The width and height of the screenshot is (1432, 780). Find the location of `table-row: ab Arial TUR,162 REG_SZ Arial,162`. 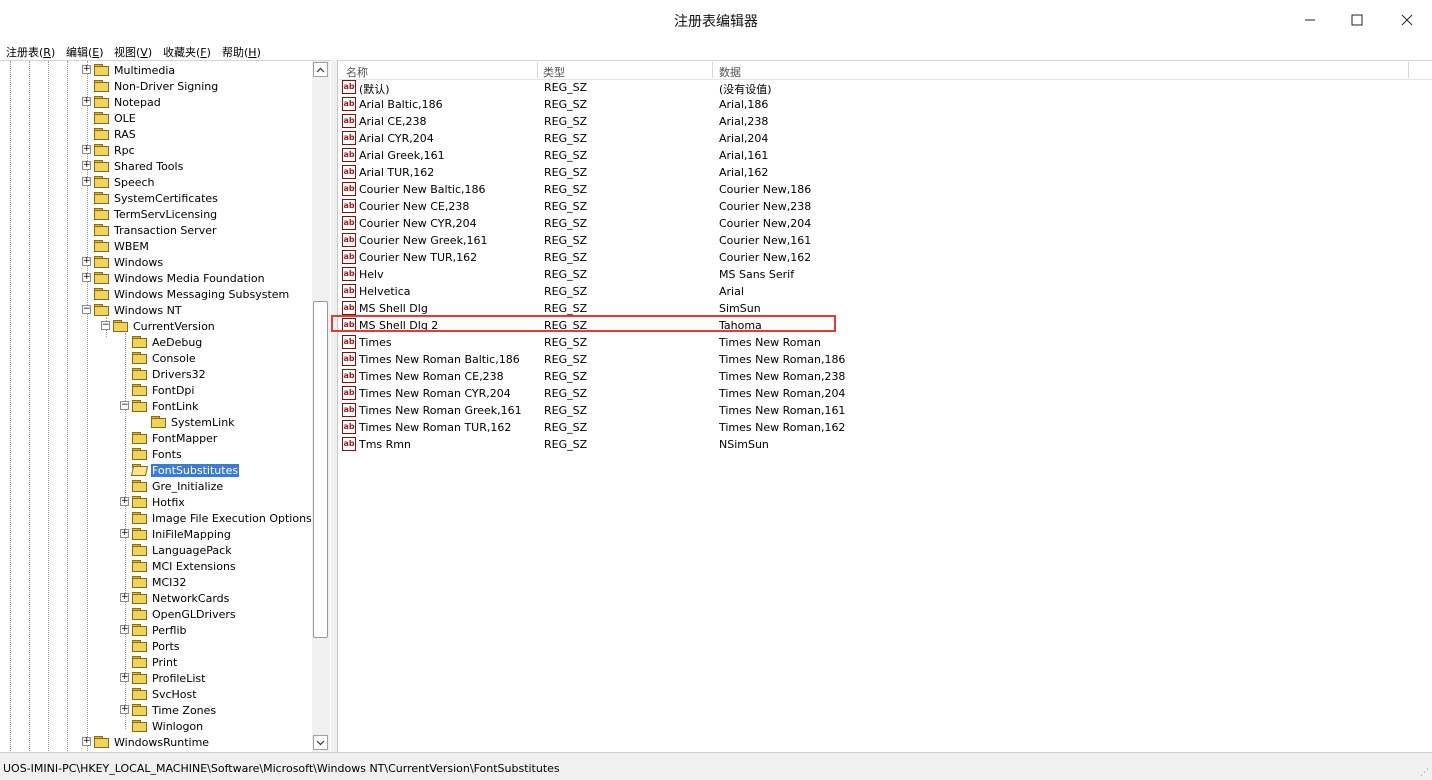

table-row: ab Arial TUR,162 REG_SZ Arial,162 is located at coordinates (885, 172).